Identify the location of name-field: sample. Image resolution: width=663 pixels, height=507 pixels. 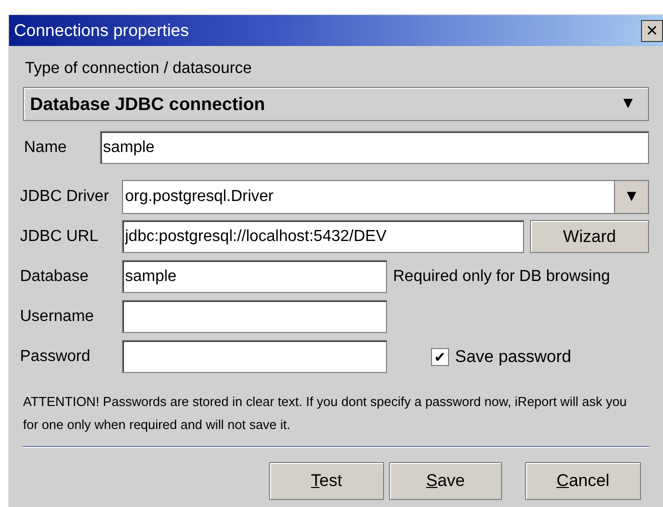
(374, 147).